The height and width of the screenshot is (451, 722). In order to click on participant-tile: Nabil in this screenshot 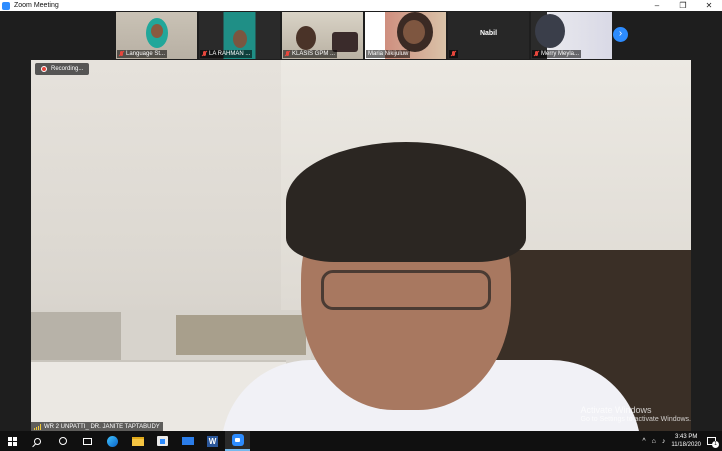, I will do `click(488, 35)`.